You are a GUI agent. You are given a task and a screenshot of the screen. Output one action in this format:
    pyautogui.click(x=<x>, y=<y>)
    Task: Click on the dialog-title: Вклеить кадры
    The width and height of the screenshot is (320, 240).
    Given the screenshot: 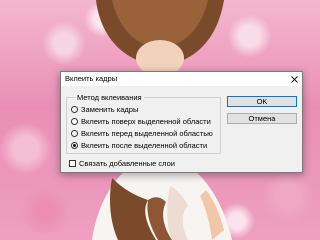 What is the action you would take?
    pyautogui.click(x=91, y=78)
    